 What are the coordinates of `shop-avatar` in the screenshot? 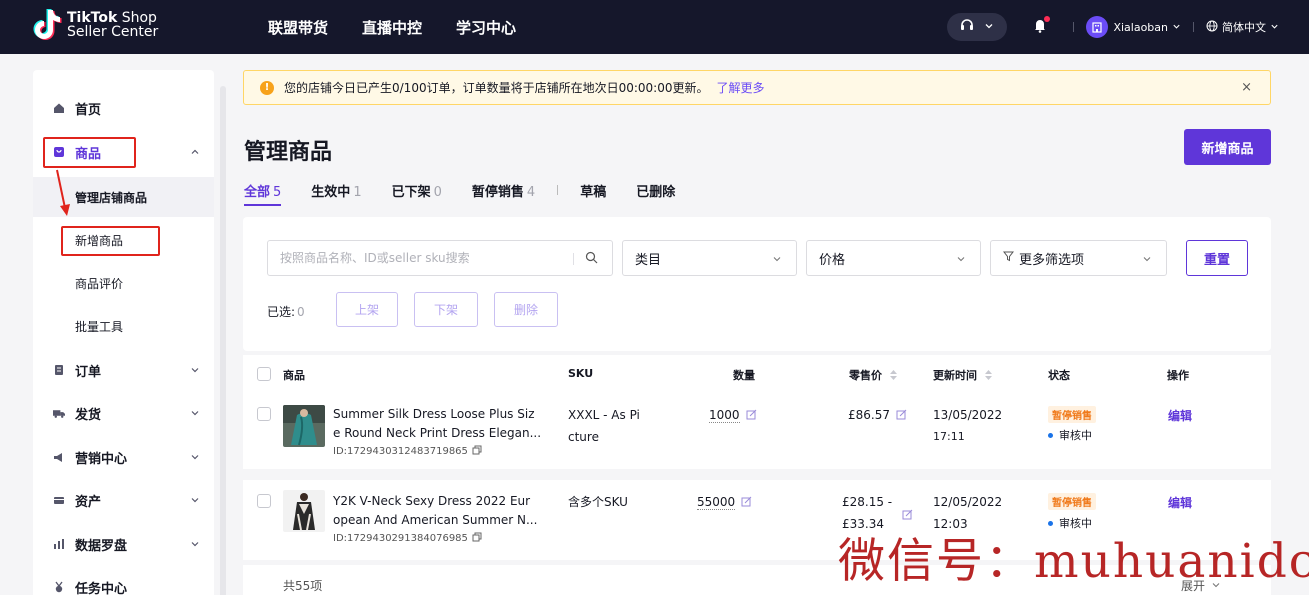 It's located at (1097, 27).